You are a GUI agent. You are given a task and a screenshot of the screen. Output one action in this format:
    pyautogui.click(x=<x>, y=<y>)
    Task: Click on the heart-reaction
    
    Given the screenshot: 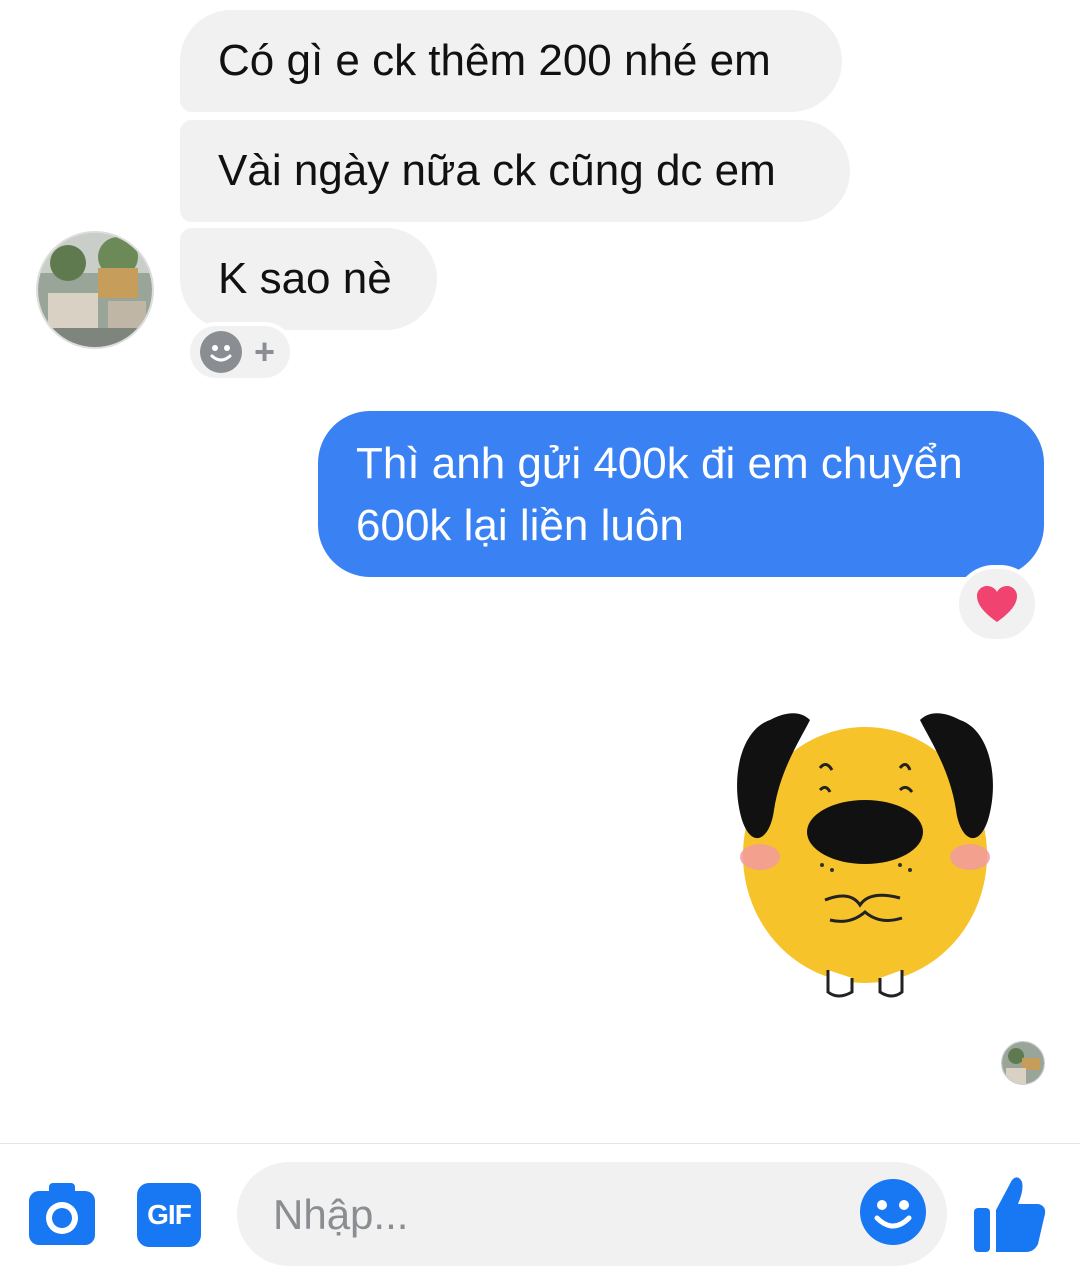 What is the action you would take?
    pyautogui.click(x=997, y=604)
    